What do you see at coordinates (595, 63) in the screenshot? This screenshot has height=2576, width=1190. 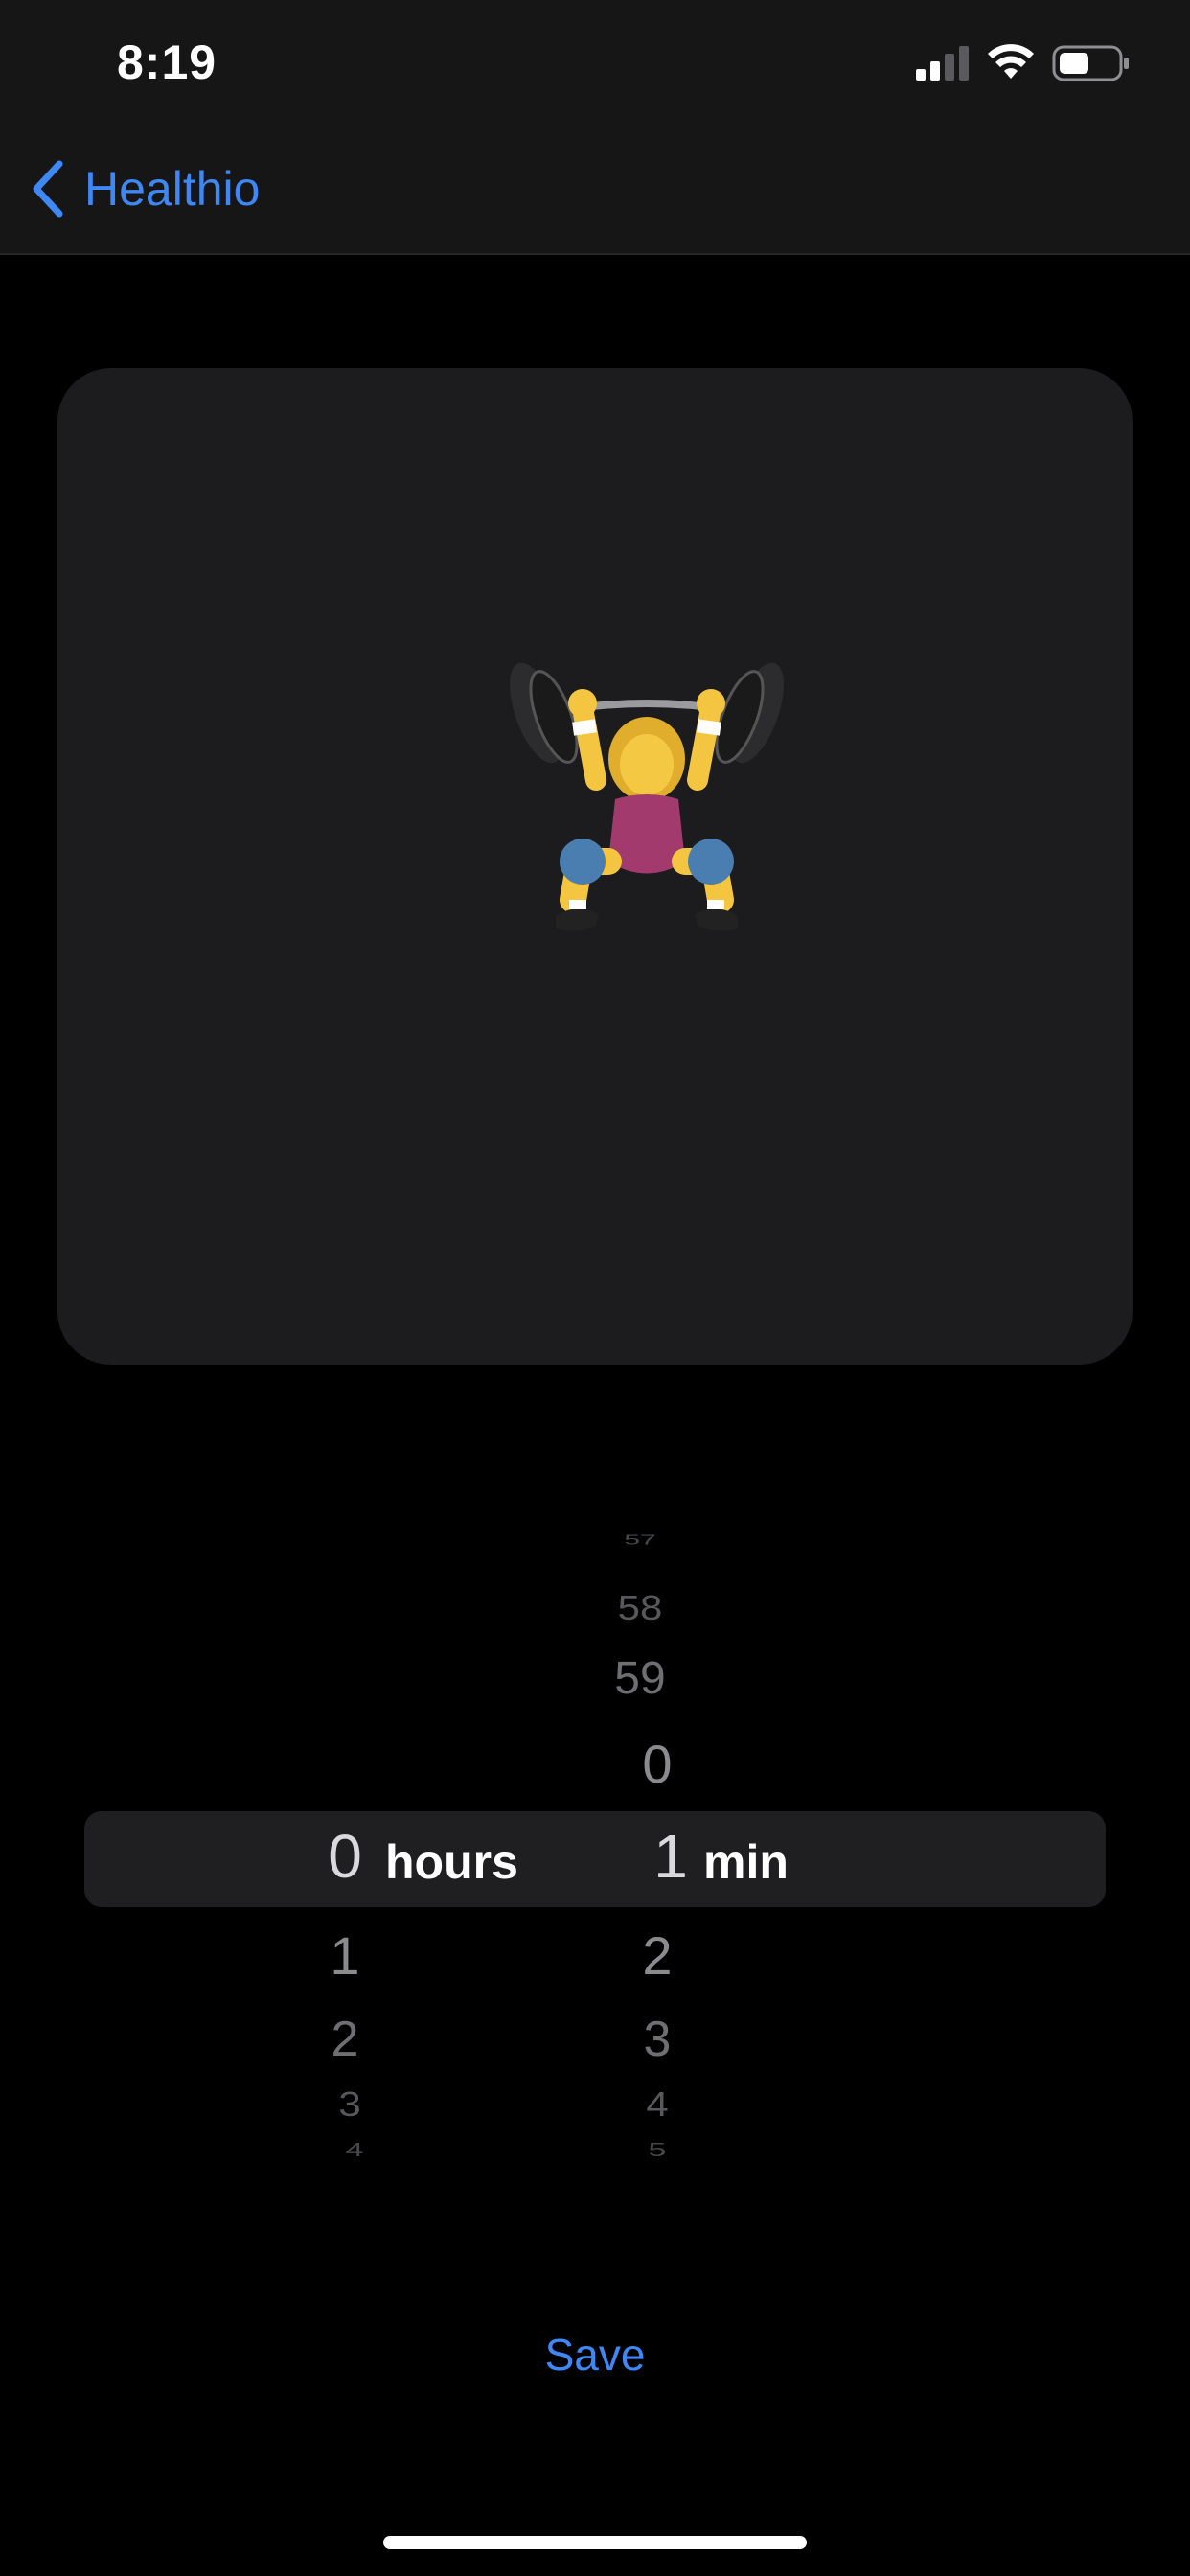 I see `status-bar: 8:19` at bounding box center [595, 63].